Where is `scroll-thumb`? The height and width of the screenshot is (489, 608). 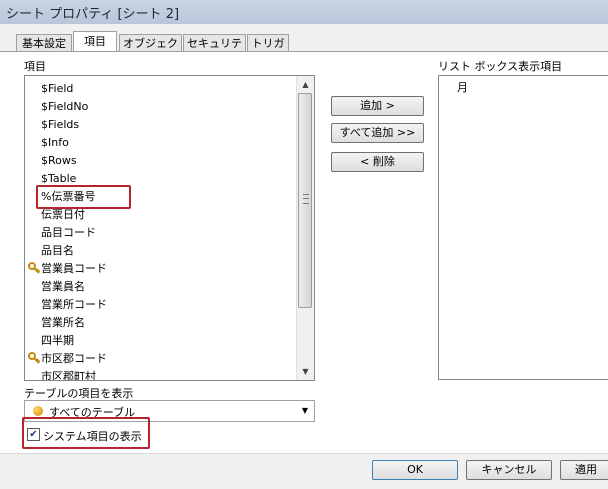 scroll-thumb is located at coordinates (305, 200).